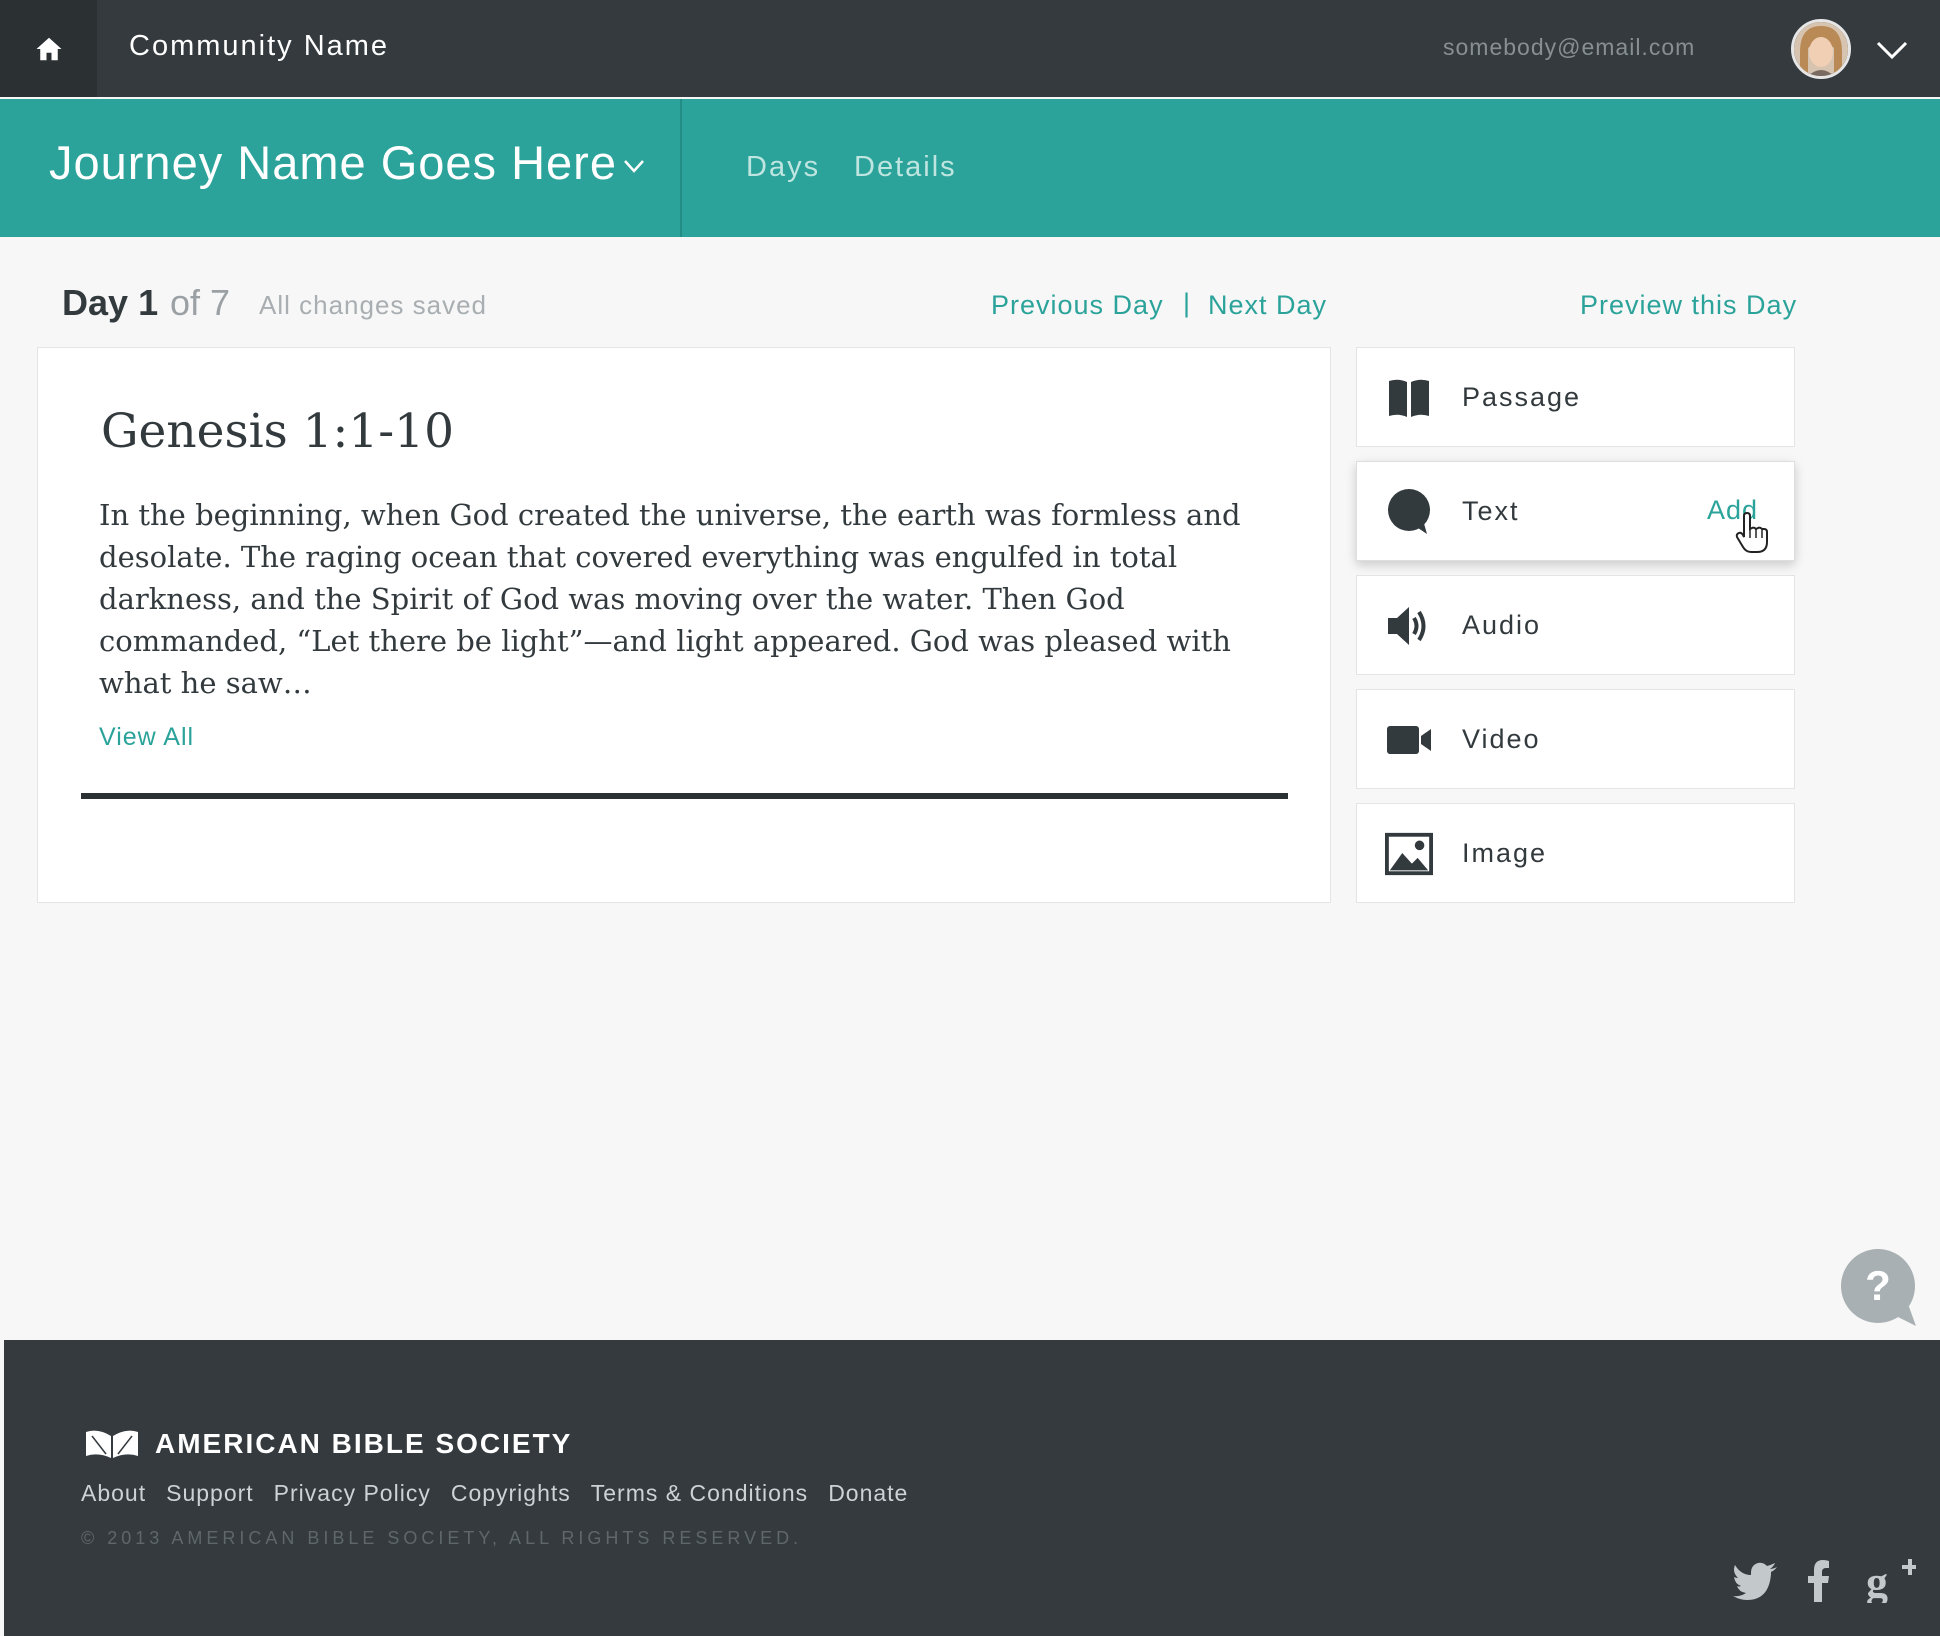 The height and width of the screenshot is (1636, 1940). What do you see at coordinates (783, 167) in the screenshot?
I see `tab-days: Days` at bounding box center [783, 167].